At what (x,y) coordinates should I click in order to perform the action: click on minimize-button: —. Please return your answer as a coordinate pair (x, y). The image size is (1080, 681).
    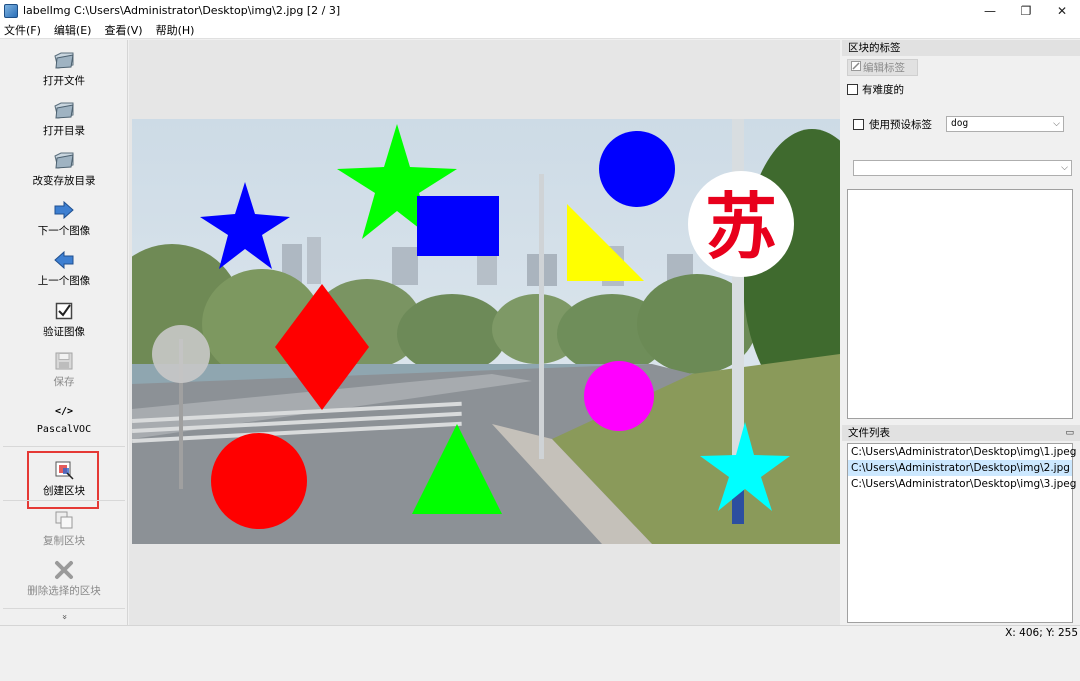
    Looking at the image, I should click on (990, 10).